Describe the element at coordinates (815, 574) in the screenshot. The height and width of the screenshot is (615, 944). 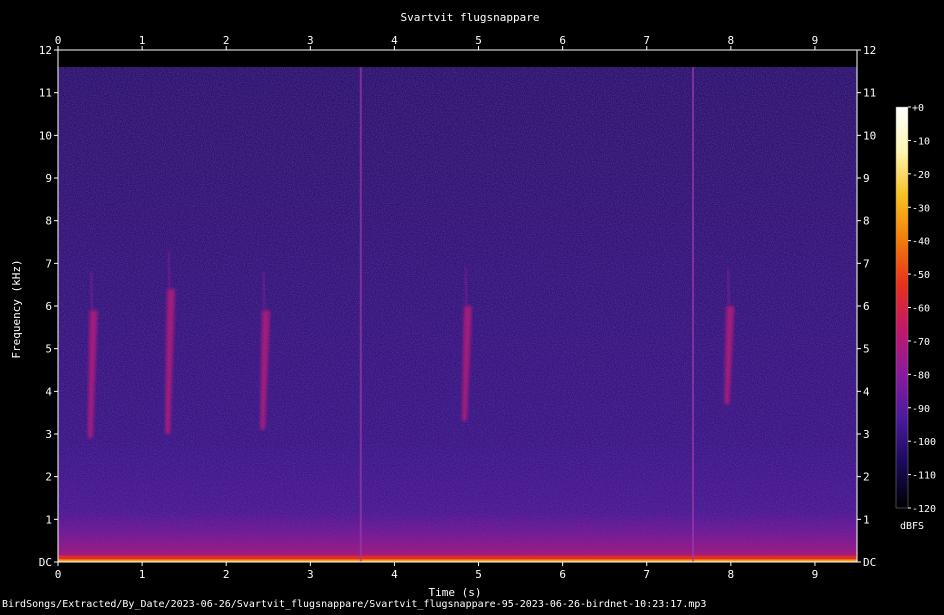
I see `x-tick-label-bottom: 9` at that location.